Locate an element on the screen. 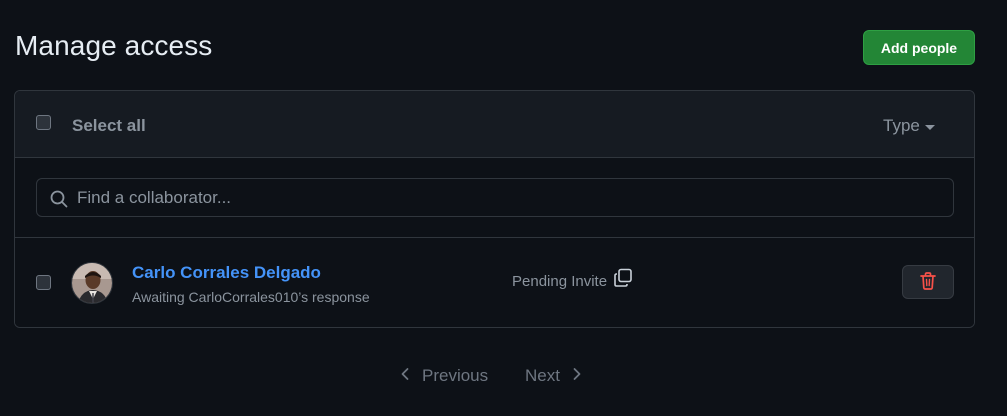  chevron-left-icon is located at coordinates (405, 376).